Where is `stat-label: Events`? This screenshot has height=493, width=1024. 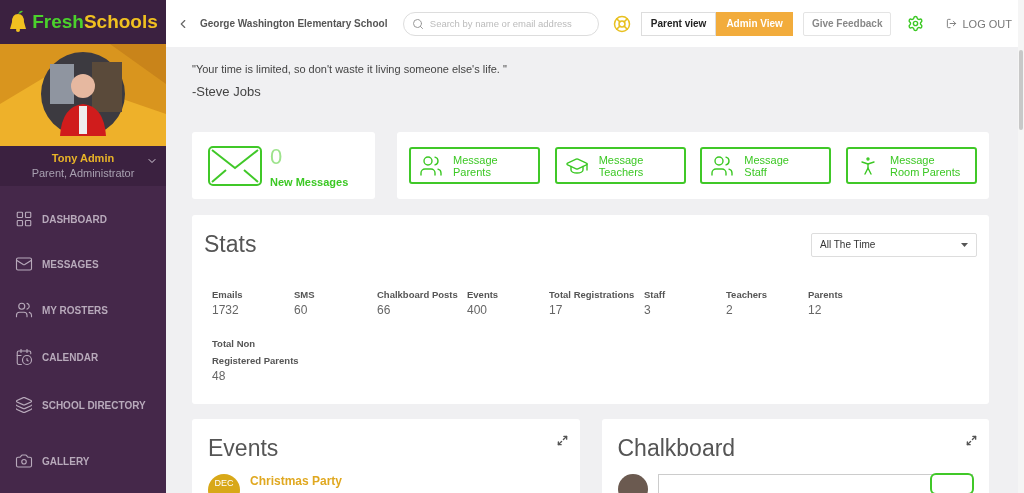 stat-label: Events is located at coordinates (483, 295).